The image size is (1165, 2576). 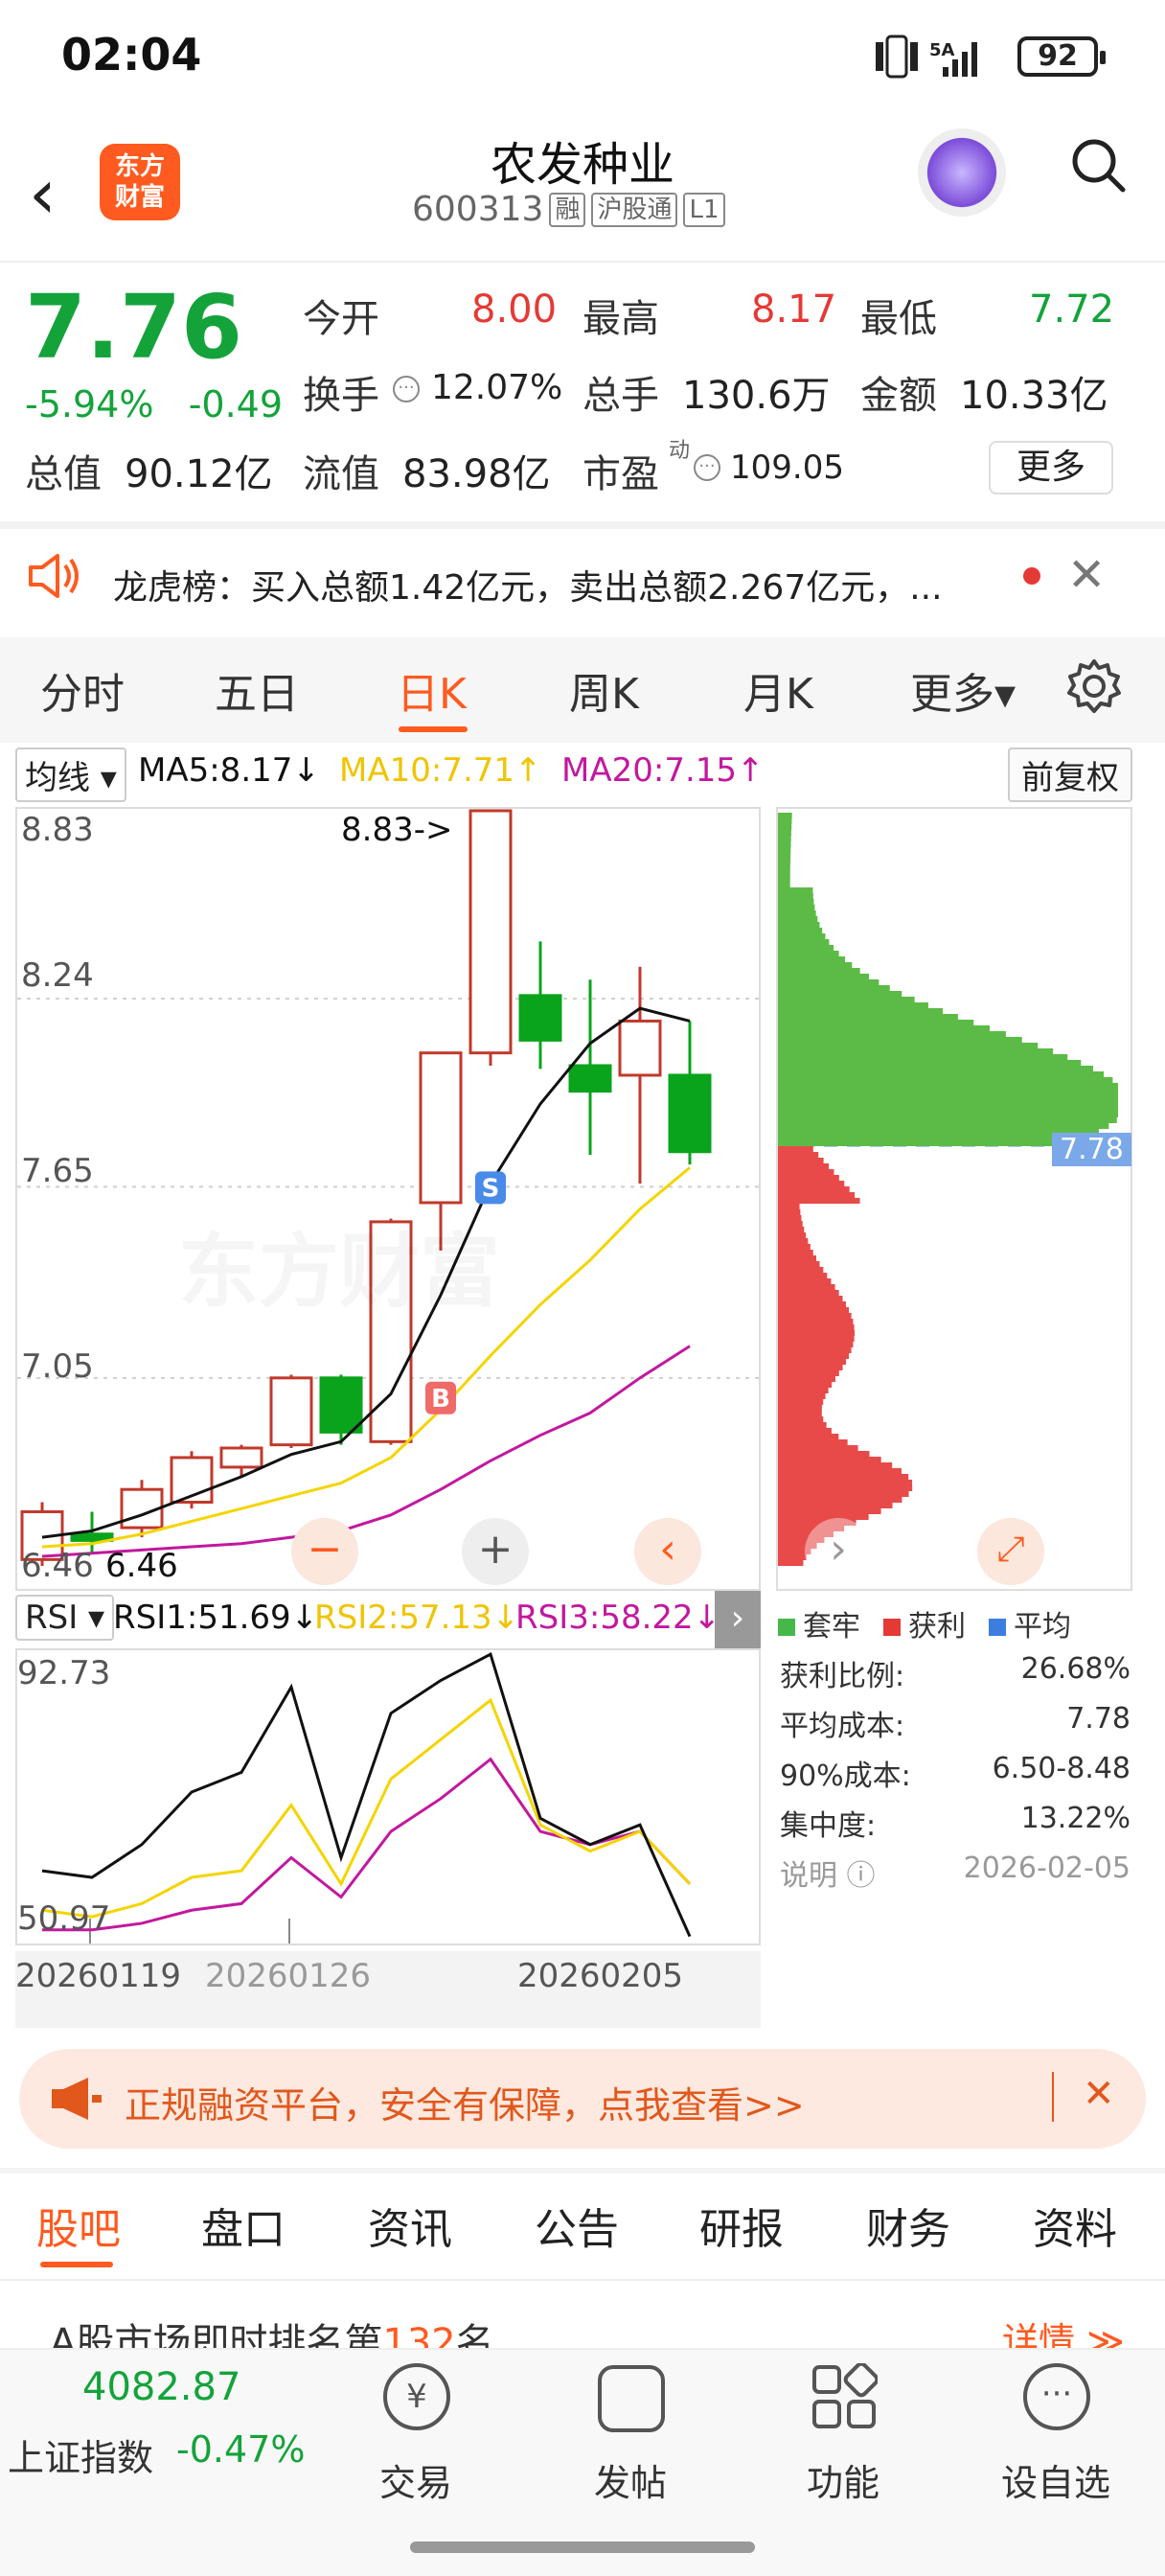 I want to click on back-button: ‹, so click(x=43, y=193).